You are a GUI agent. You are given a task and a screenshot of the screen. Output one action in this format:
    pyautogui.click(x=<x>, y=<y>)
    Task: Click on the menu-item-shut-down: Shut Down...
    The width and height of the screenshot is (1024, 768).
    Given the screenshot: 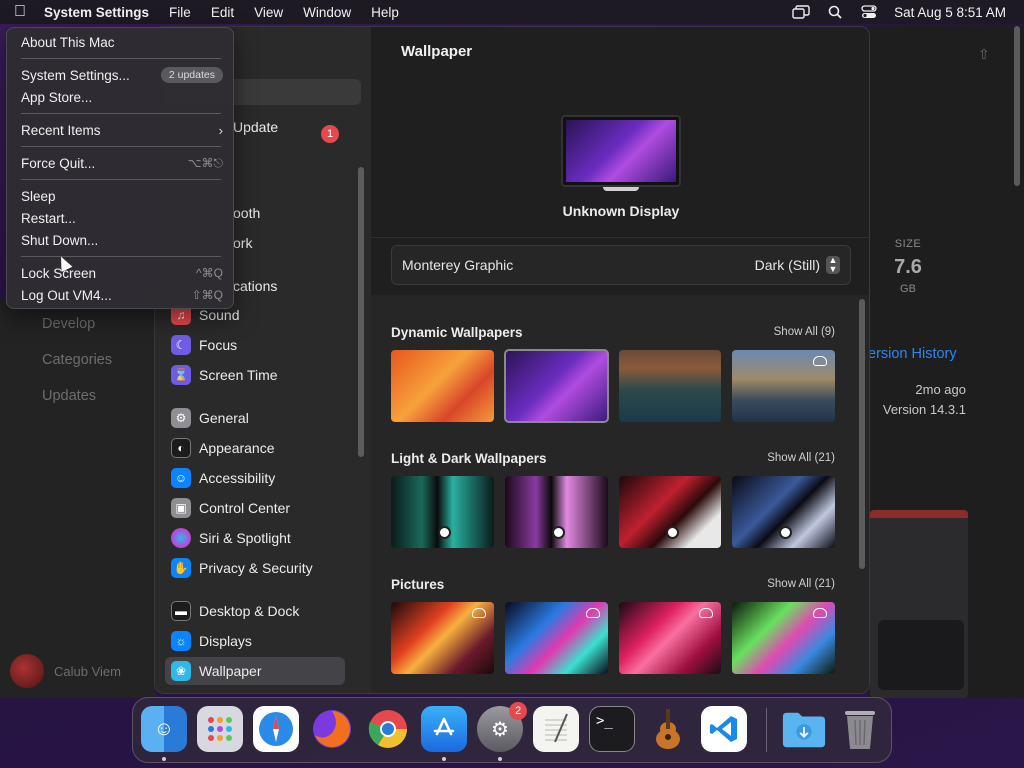 What is the action you would take?
    pyautogui.click(x=122, y=240)
    